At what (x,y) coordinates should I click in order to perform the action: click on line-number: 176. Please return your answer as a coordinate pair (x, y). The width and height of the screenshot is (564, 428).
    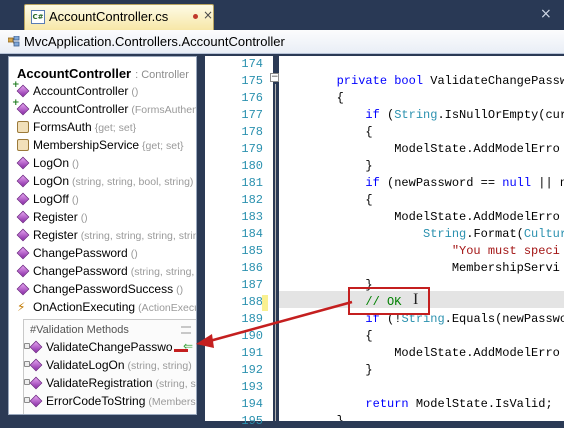
    Looking at the image, I should click on (252, 98).